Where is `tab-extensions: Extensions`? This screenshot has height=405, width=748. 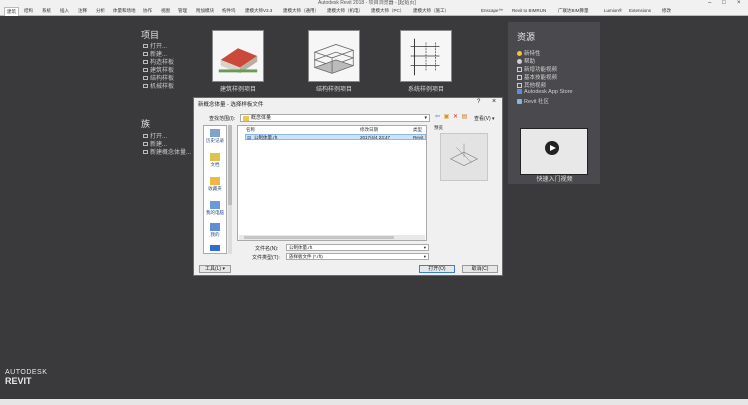 tab-extensions: Extensions is located at coordinates (640, 10).